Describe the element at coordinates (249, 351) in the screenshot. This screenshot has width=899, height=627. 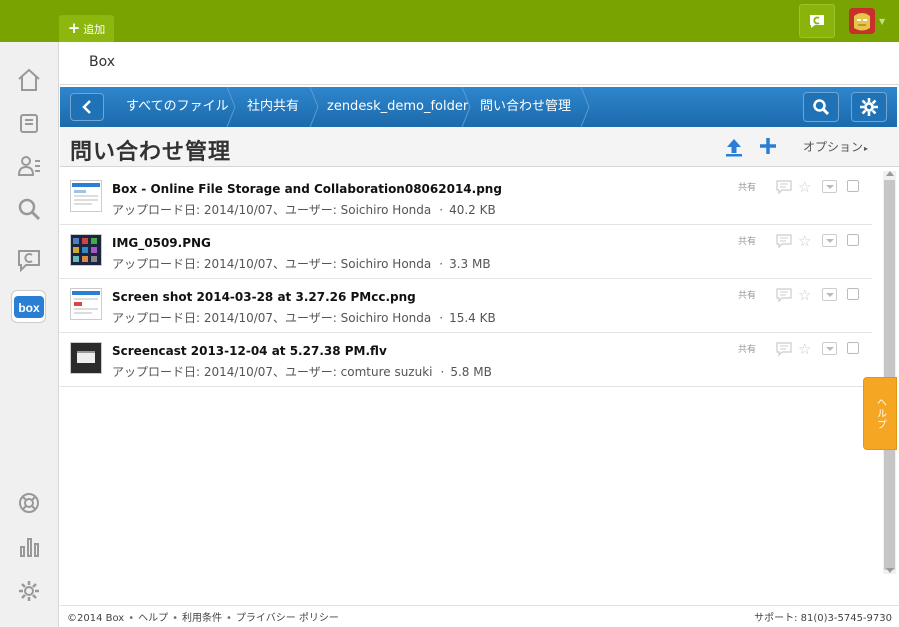
I see `file-name: Screencast 2013-12-04 at 5.27.38 PM.flv` at that location.